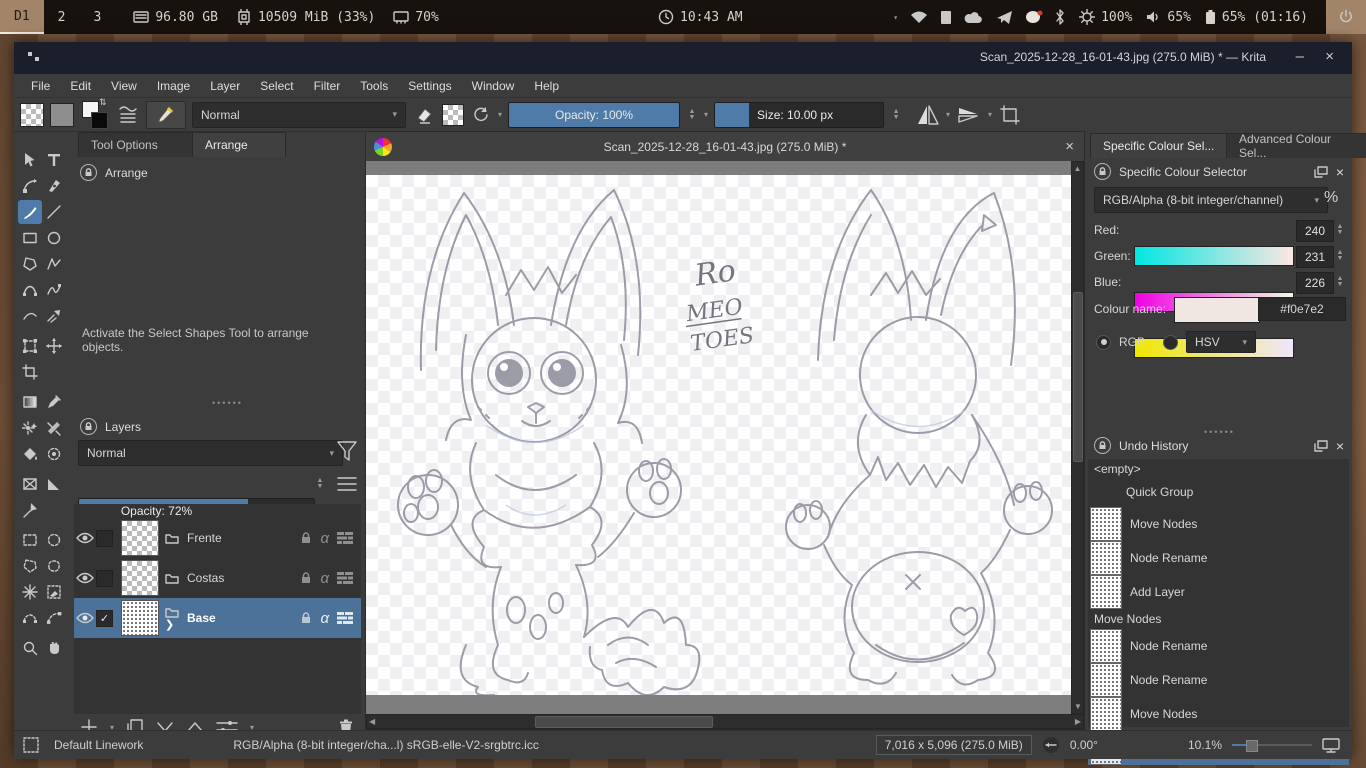  I want to click on freehand-path-tool, so click(54, 290).